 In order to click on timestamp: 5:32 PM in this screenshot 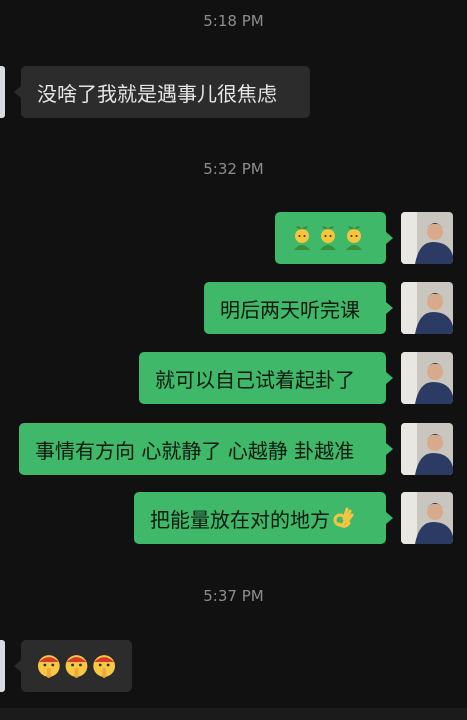, I will do `click(233, 169)`.